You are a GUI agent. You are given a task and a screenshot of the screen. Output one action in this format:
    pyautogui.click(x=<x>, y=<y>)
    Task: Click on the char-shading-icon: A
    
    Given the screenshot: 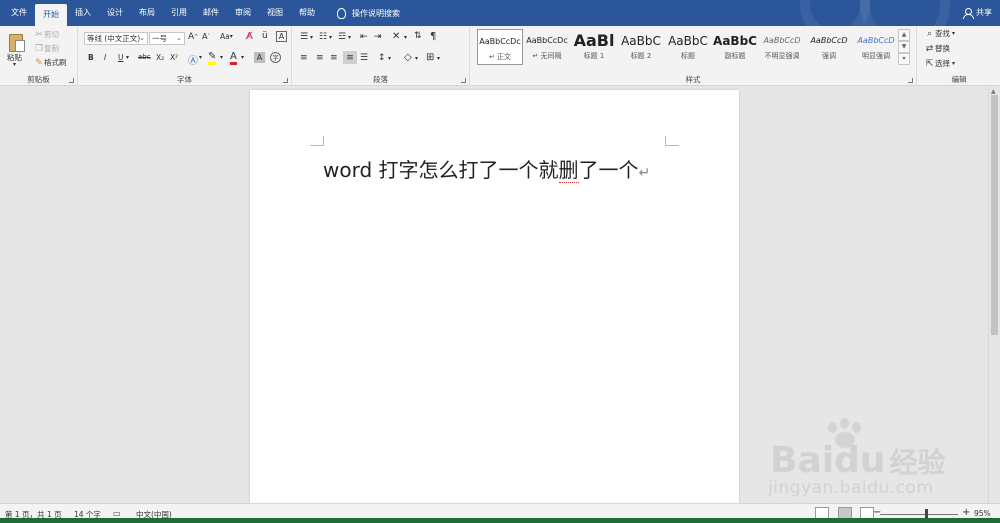 What is the action you would take?
    pyautogui.click(x=259, y=57)
    